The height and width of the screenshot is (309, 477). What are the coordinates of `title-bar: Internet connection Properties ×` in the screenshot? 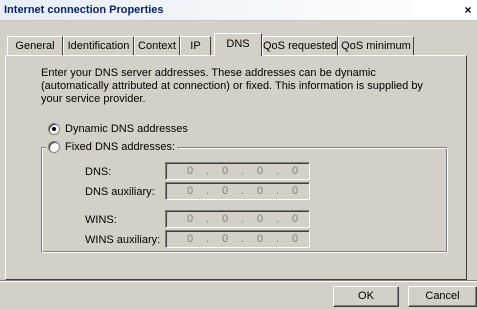 It's located at (238, 10).